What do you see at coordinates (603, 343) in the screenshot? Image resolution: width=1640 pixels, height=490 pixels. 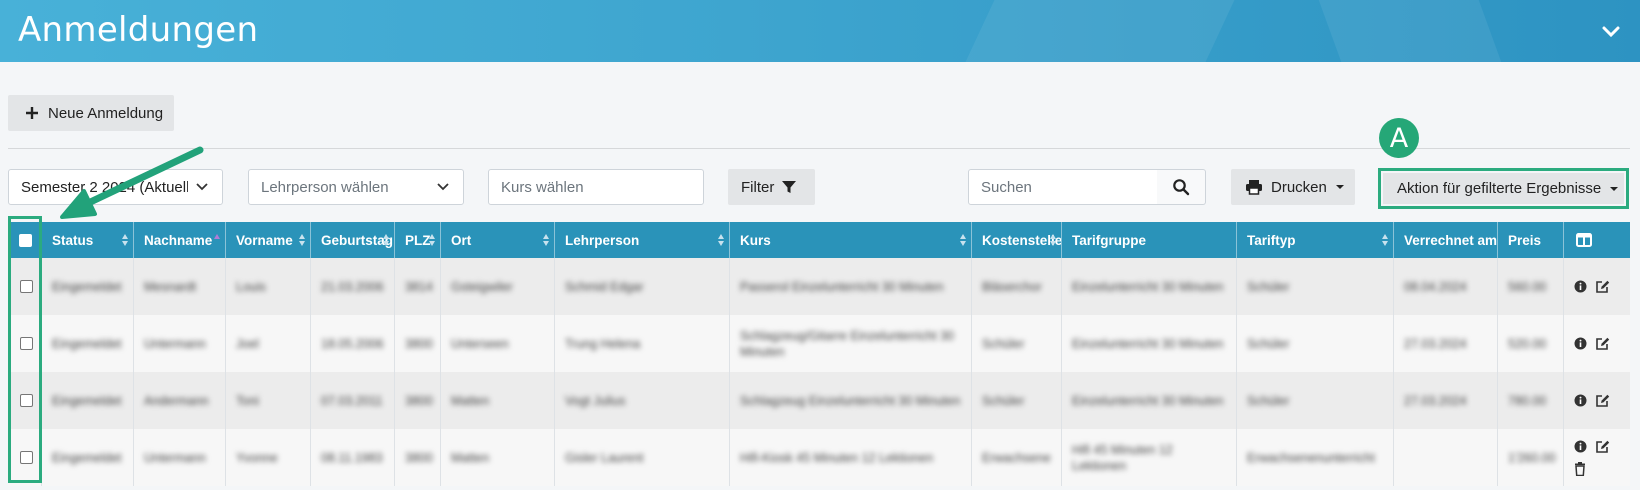 I see `cell-value: Trung Helena` at bounding box center [603, 343].